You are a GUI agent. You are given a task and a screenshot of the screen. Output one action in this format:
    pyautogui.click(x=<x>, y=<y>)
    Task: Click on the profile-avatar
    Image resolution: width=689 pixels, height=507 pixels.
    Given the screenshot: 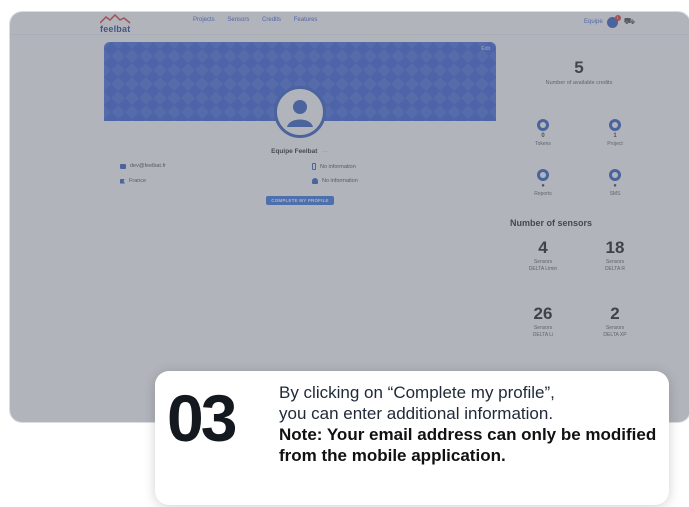 What is the action you would take?
    pyautogui.click(x=300, y=112)
    